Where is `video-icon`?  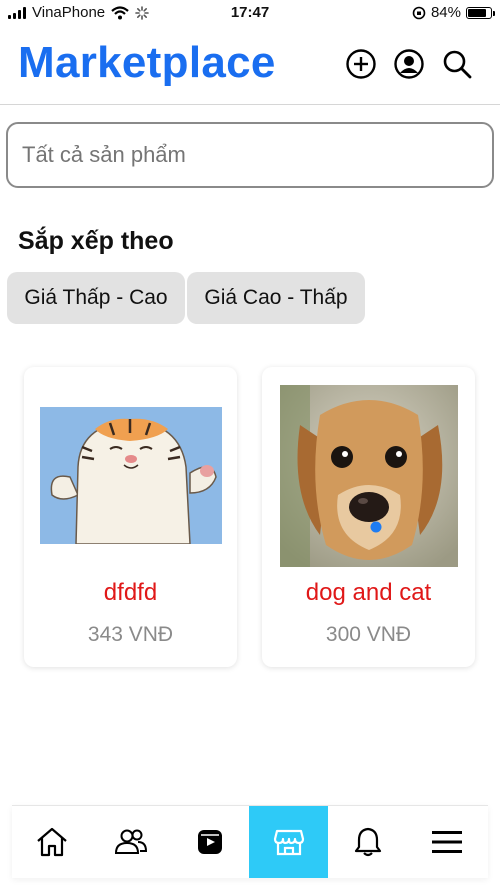
video-icon is located at coordinates (209, 842).